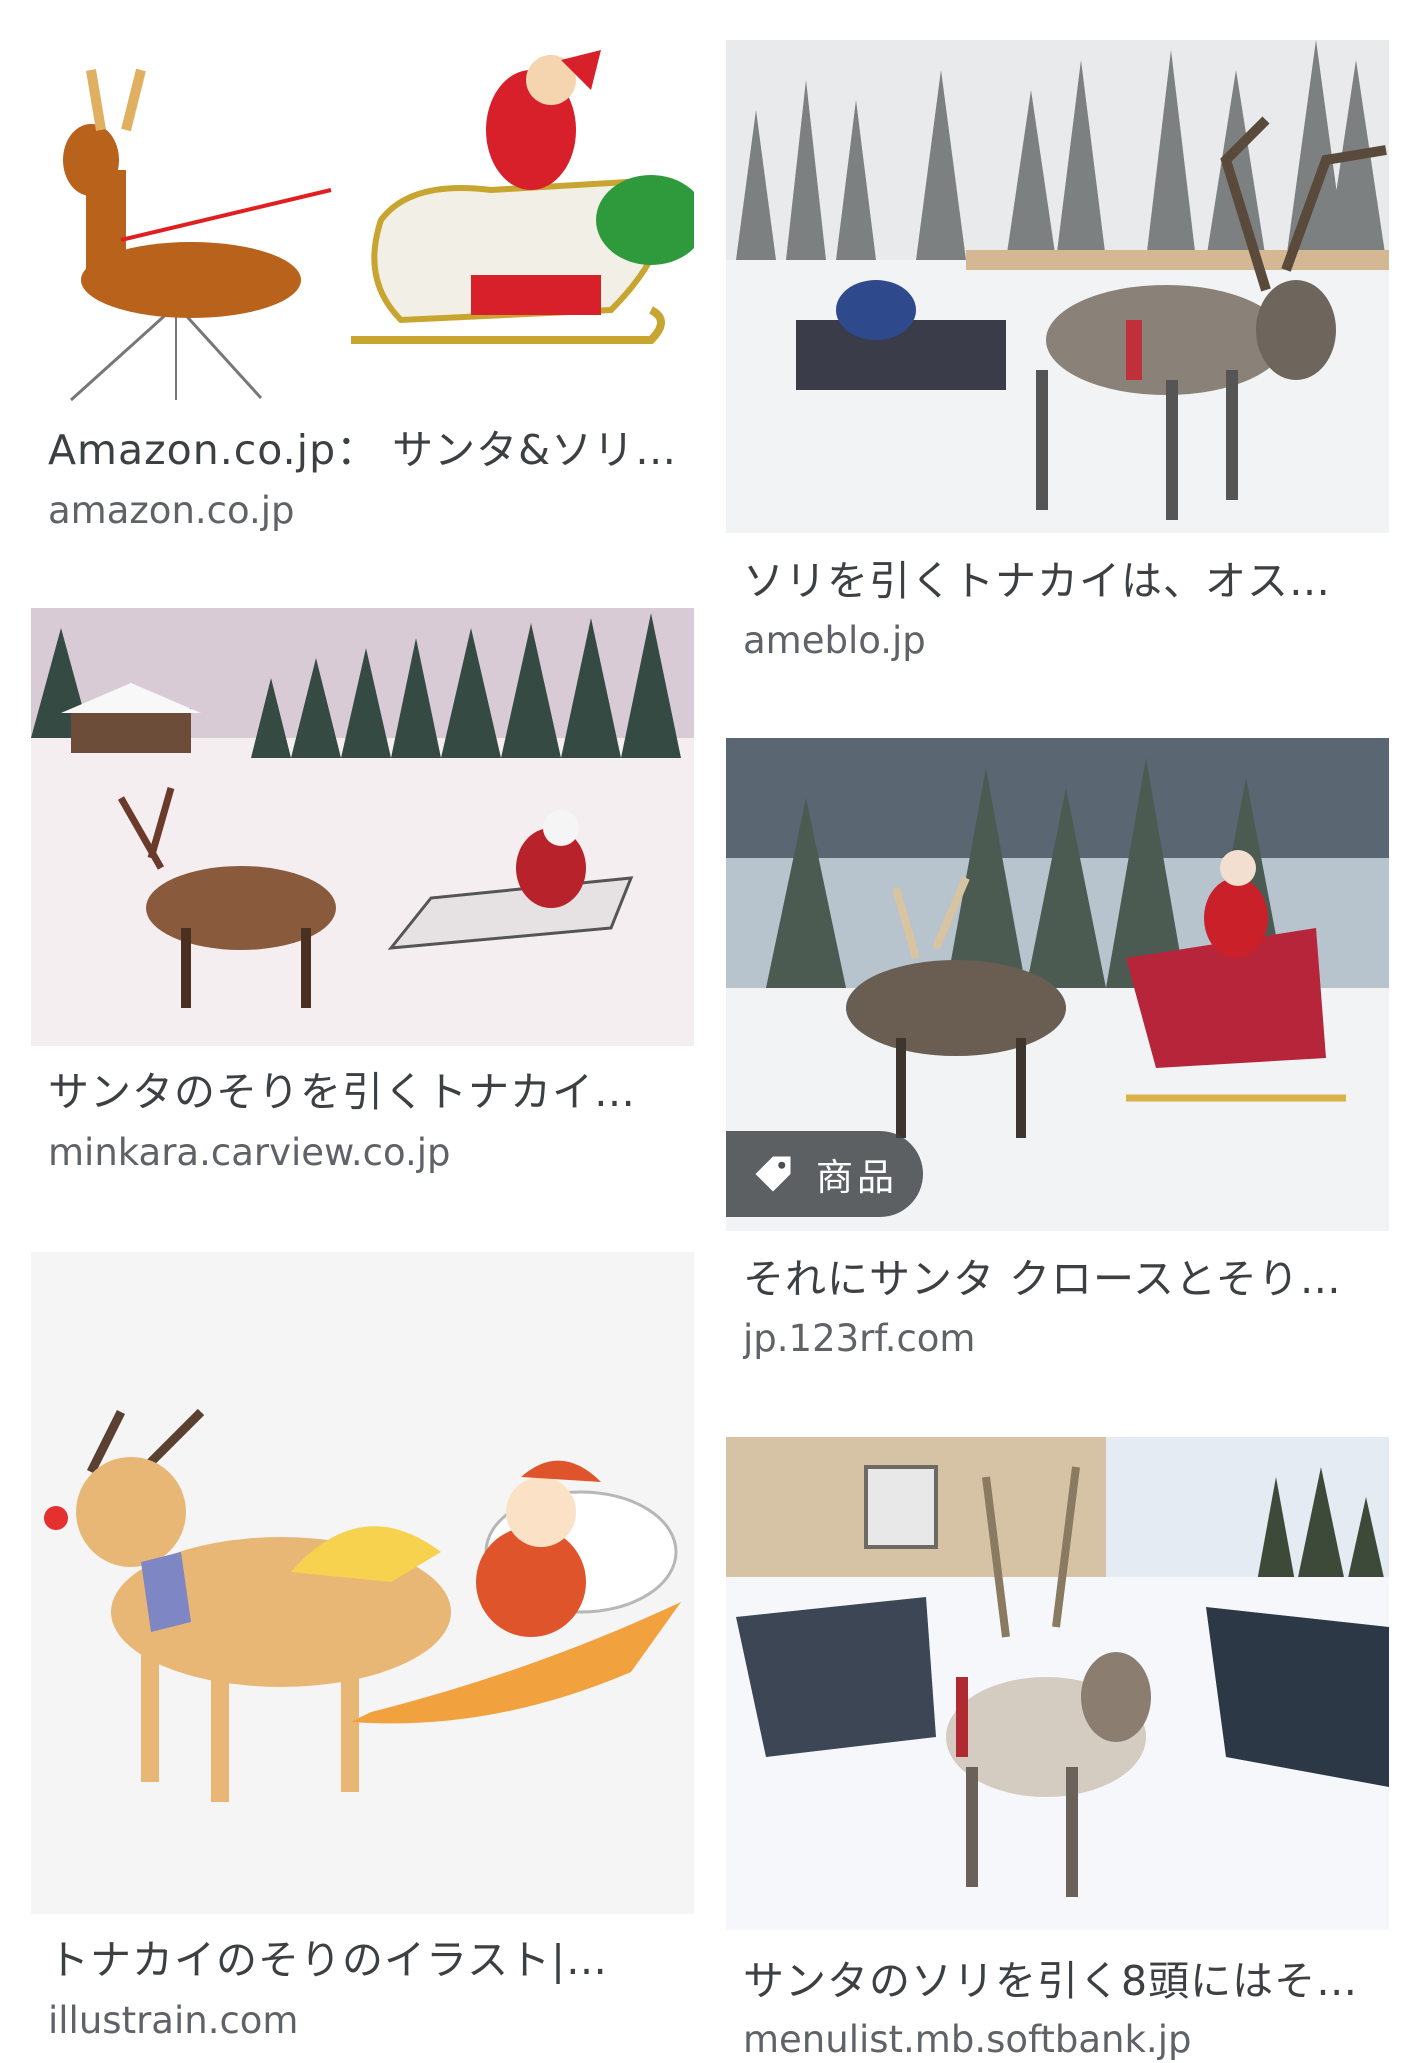  I want to click on result-source: illustrain.com, so click(173, 2020).